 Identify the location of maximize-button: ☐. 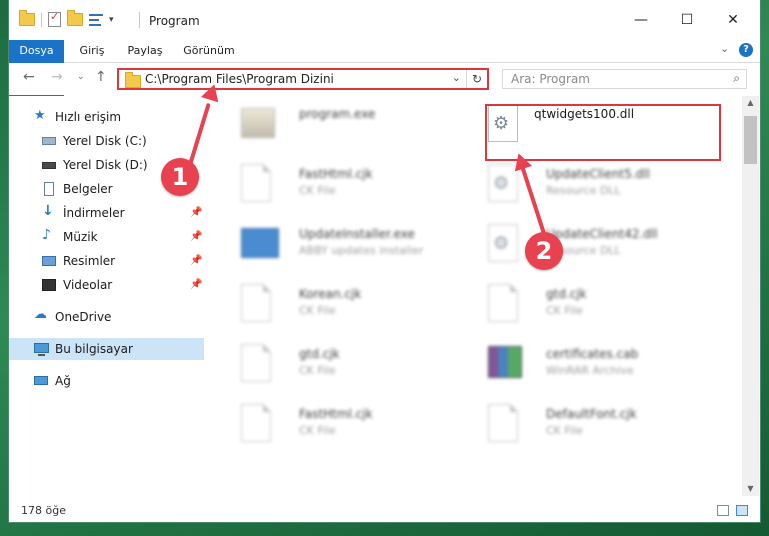
(687, 20).